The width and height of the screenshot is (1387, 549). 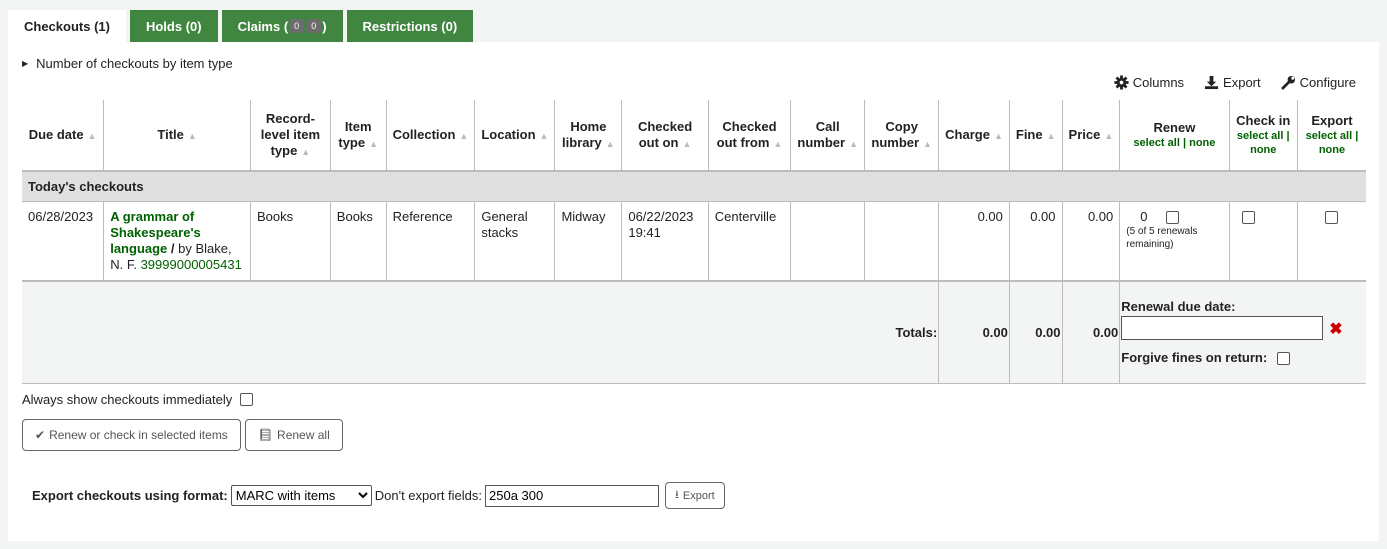 I want to click on col-location: Location ▲, so click(x=514, y=136).